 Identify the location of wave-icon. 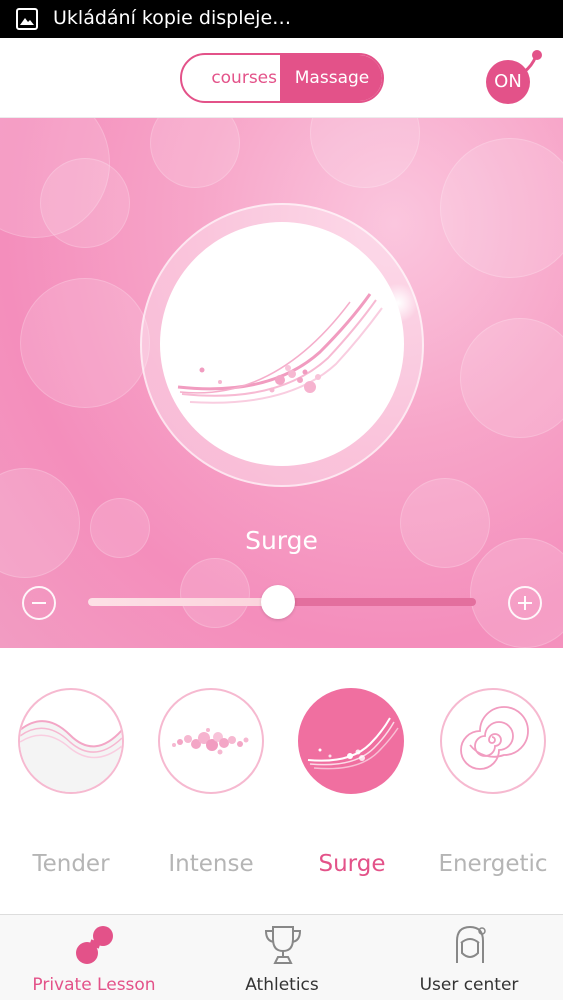
(71, 756).